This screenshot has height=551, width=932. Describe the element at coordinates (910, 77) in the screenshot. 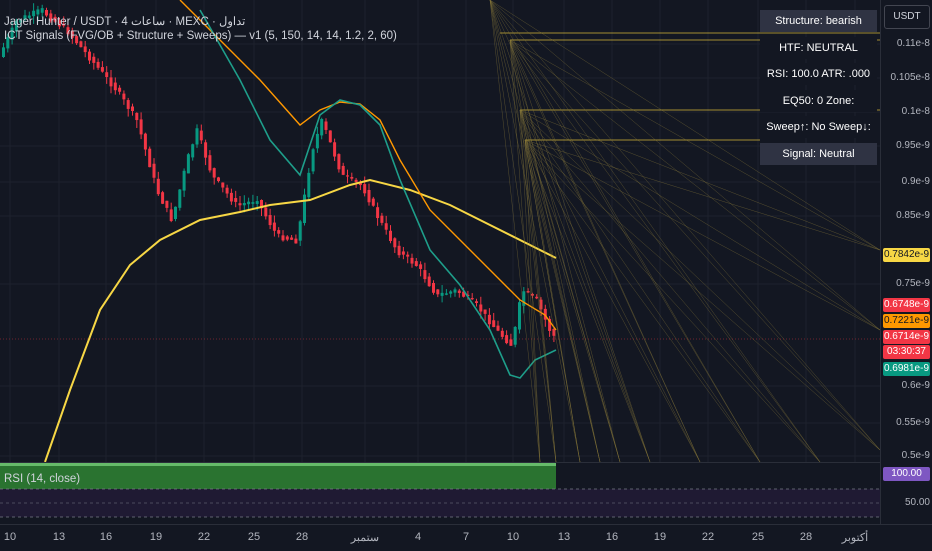

I see `price-tick: 0.105e-8` at that location.